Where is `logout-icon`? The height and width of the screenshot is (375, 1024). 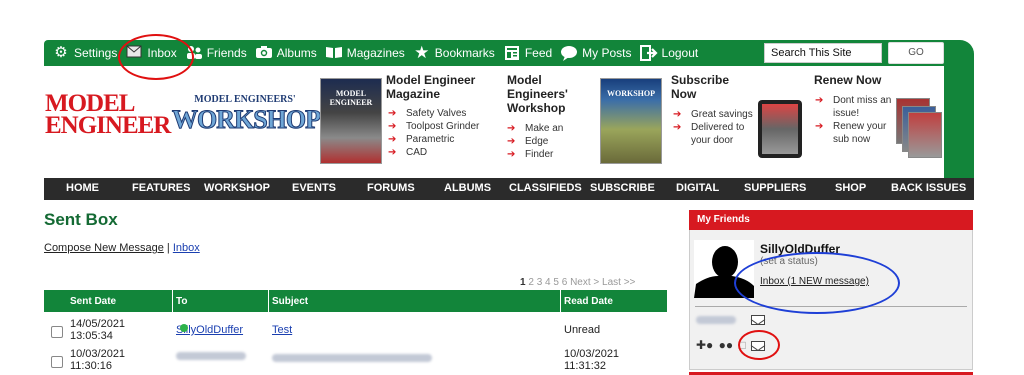 logout-icon is located at coordinates (648, 53).